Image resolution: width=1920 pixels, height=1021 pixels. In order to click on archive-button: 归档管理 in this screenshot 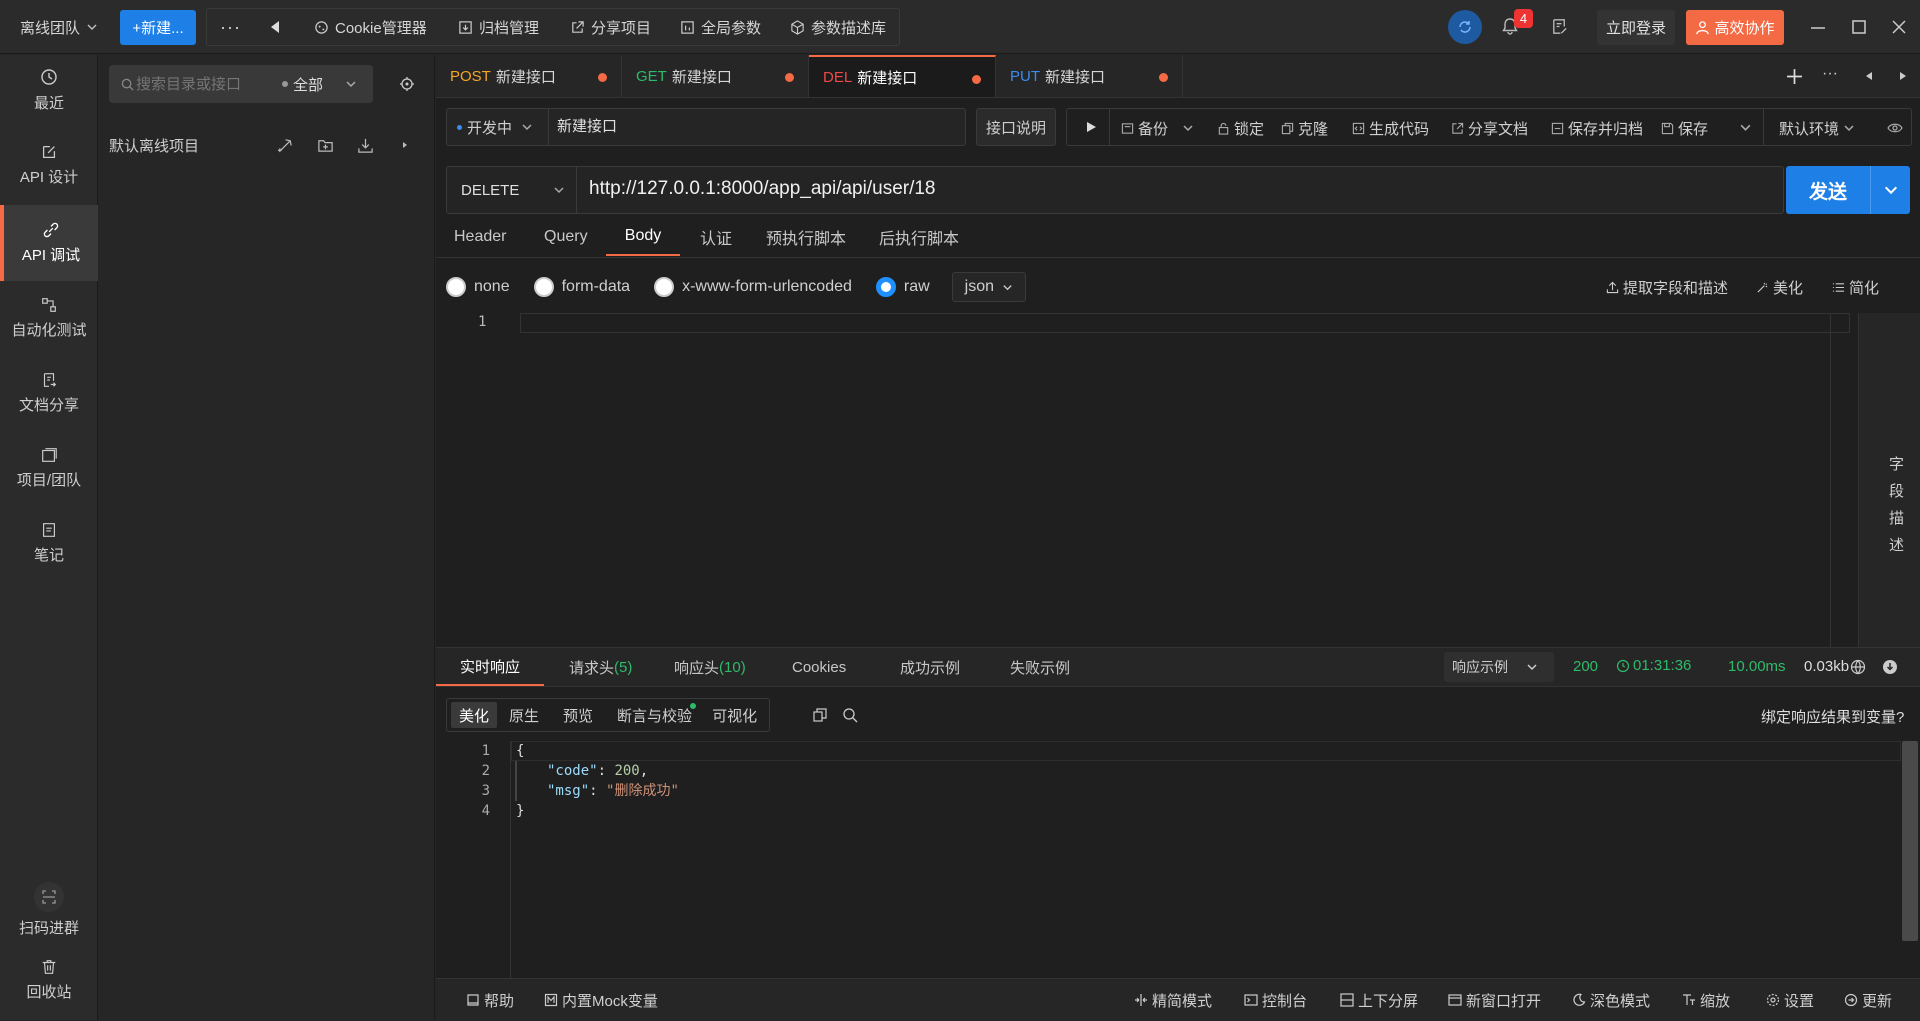, I will do `click(498, 27)`.